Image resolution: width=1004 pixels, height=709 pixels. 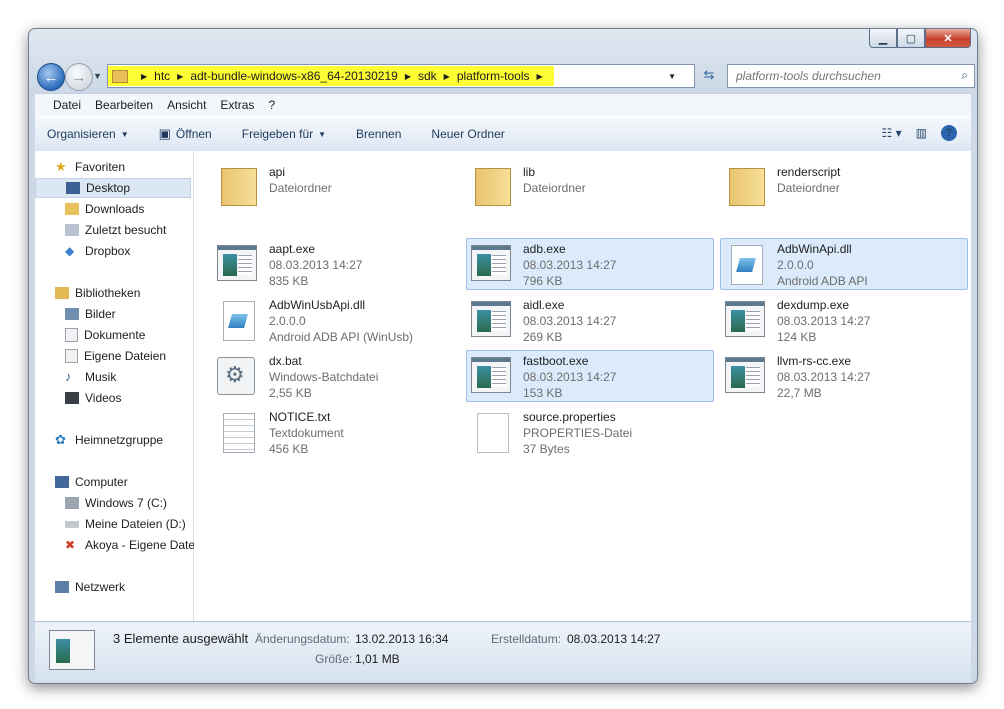 I want to click on menu-help: ?, so click(x=271, y=105).